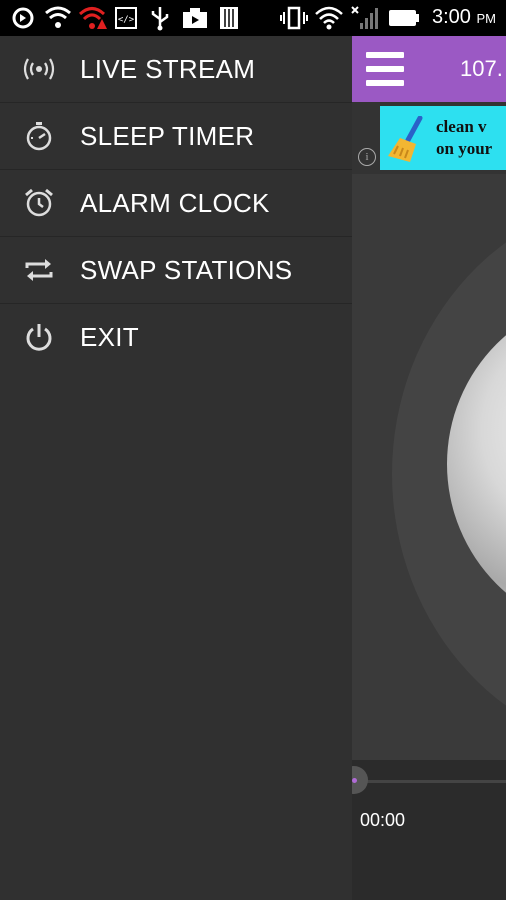 The image size is (506, 900). I want to click on vibrate-icon, so click(294, 18).